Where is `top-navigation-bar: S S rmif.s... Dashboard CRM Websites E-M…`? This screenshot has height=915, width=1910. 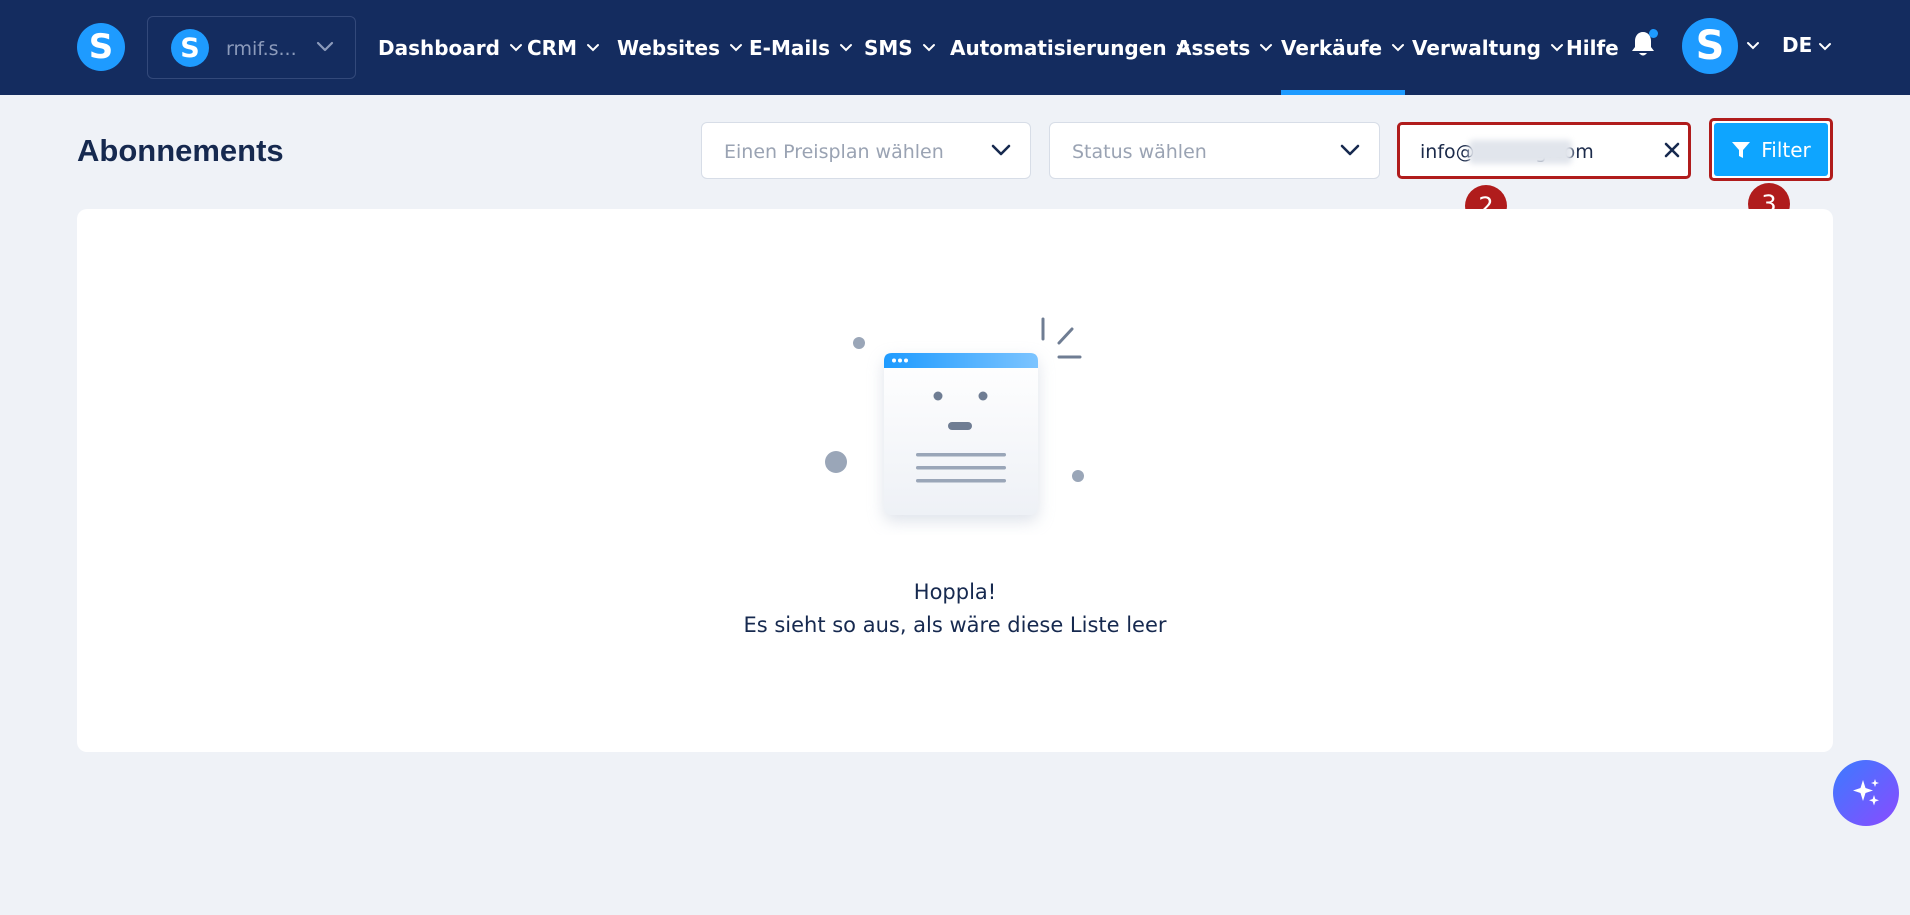
top-navigation-bar: S S rmif.s... Dashboard CRM Websites E-M… is located at coordinates (955, 47).